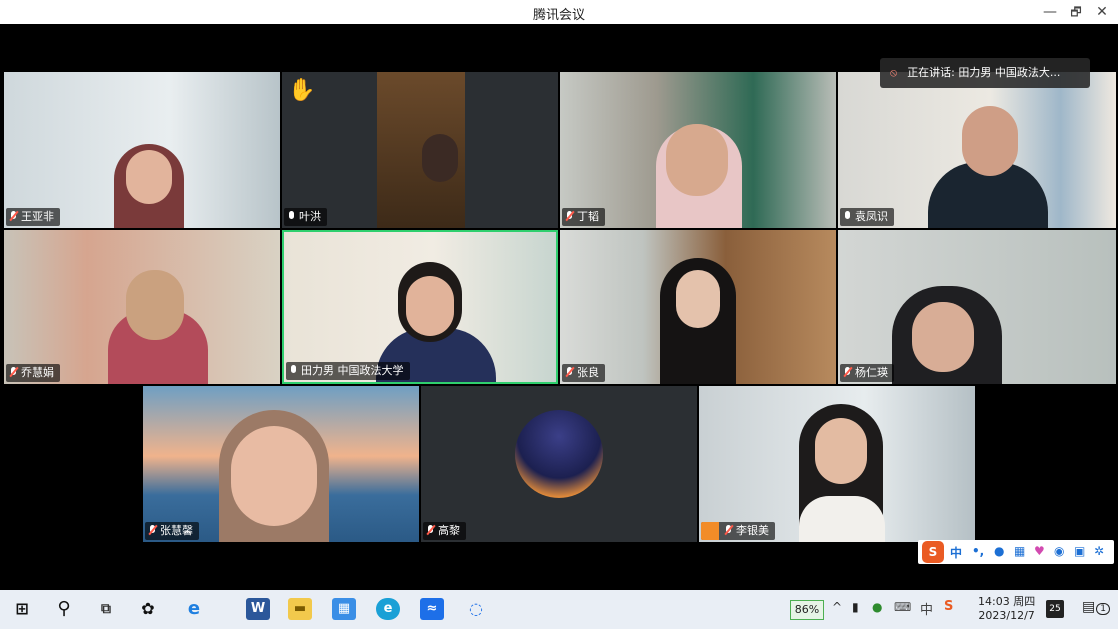 The image size is (1118, 629). Describe the element at coordinates (710, 531) in the screenshot. I see `host-icon` at that location.